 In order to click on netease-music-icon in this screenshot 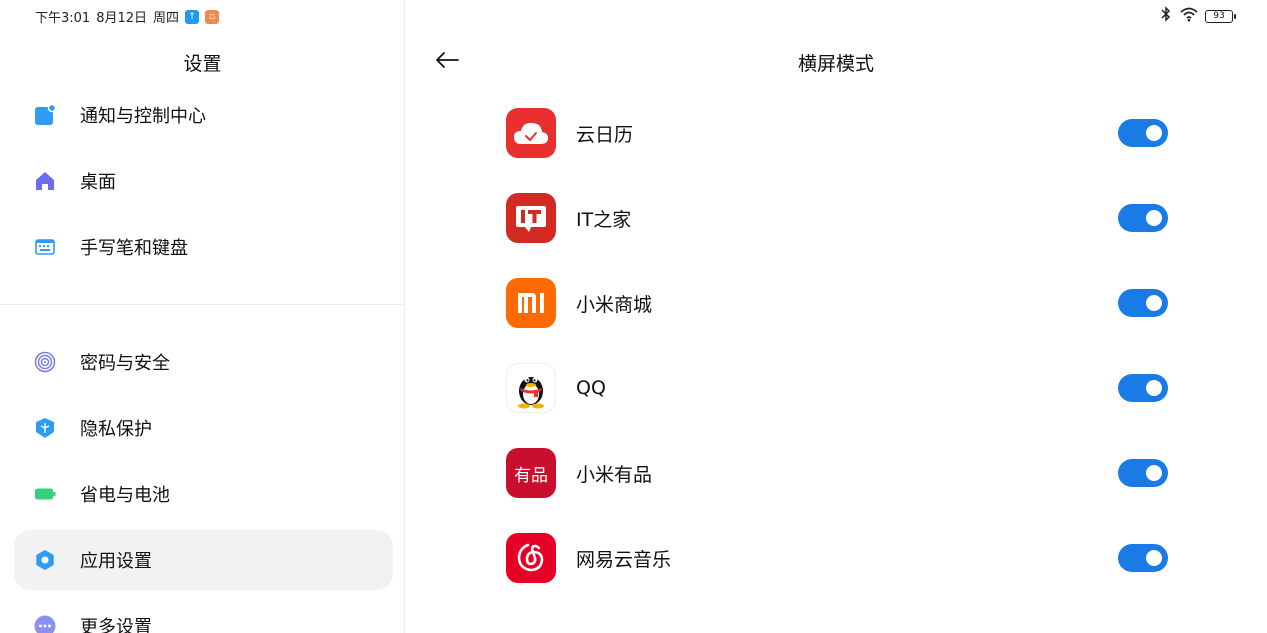, I will do `click(531, 558)`.